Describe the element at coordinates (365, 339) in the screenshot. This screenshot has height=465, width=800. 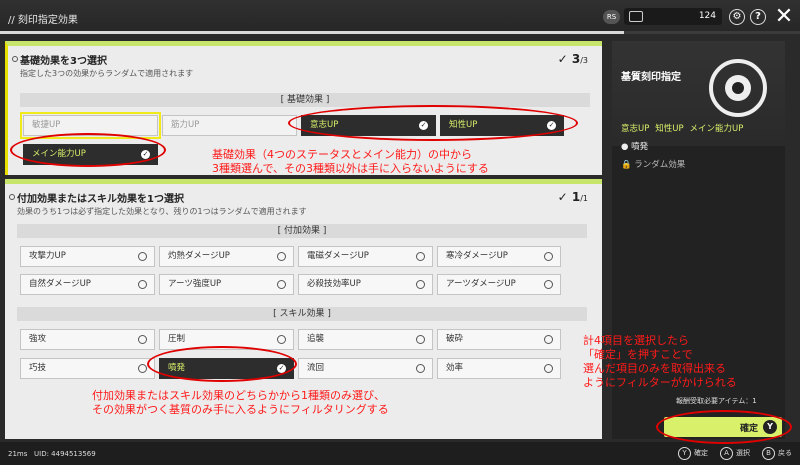
I see `skill-option-pursuit: 追襲` at that location.